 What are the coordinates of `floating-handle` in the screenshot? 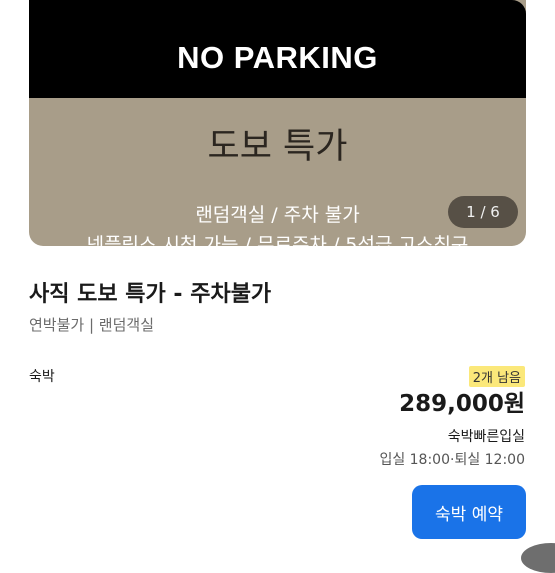 It's located at (538, 558).